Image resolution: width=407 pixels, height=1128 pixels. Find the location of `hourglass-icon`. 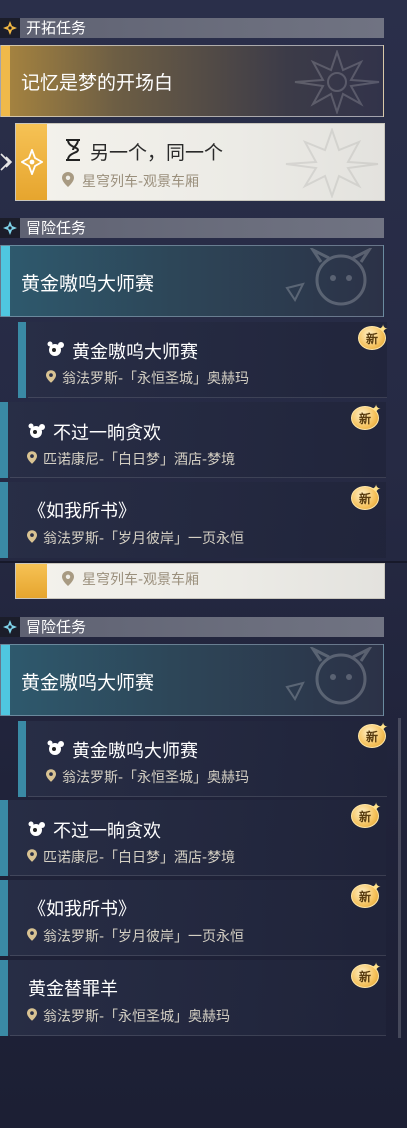

hourglass-icon is located at coordinates (73, 150).